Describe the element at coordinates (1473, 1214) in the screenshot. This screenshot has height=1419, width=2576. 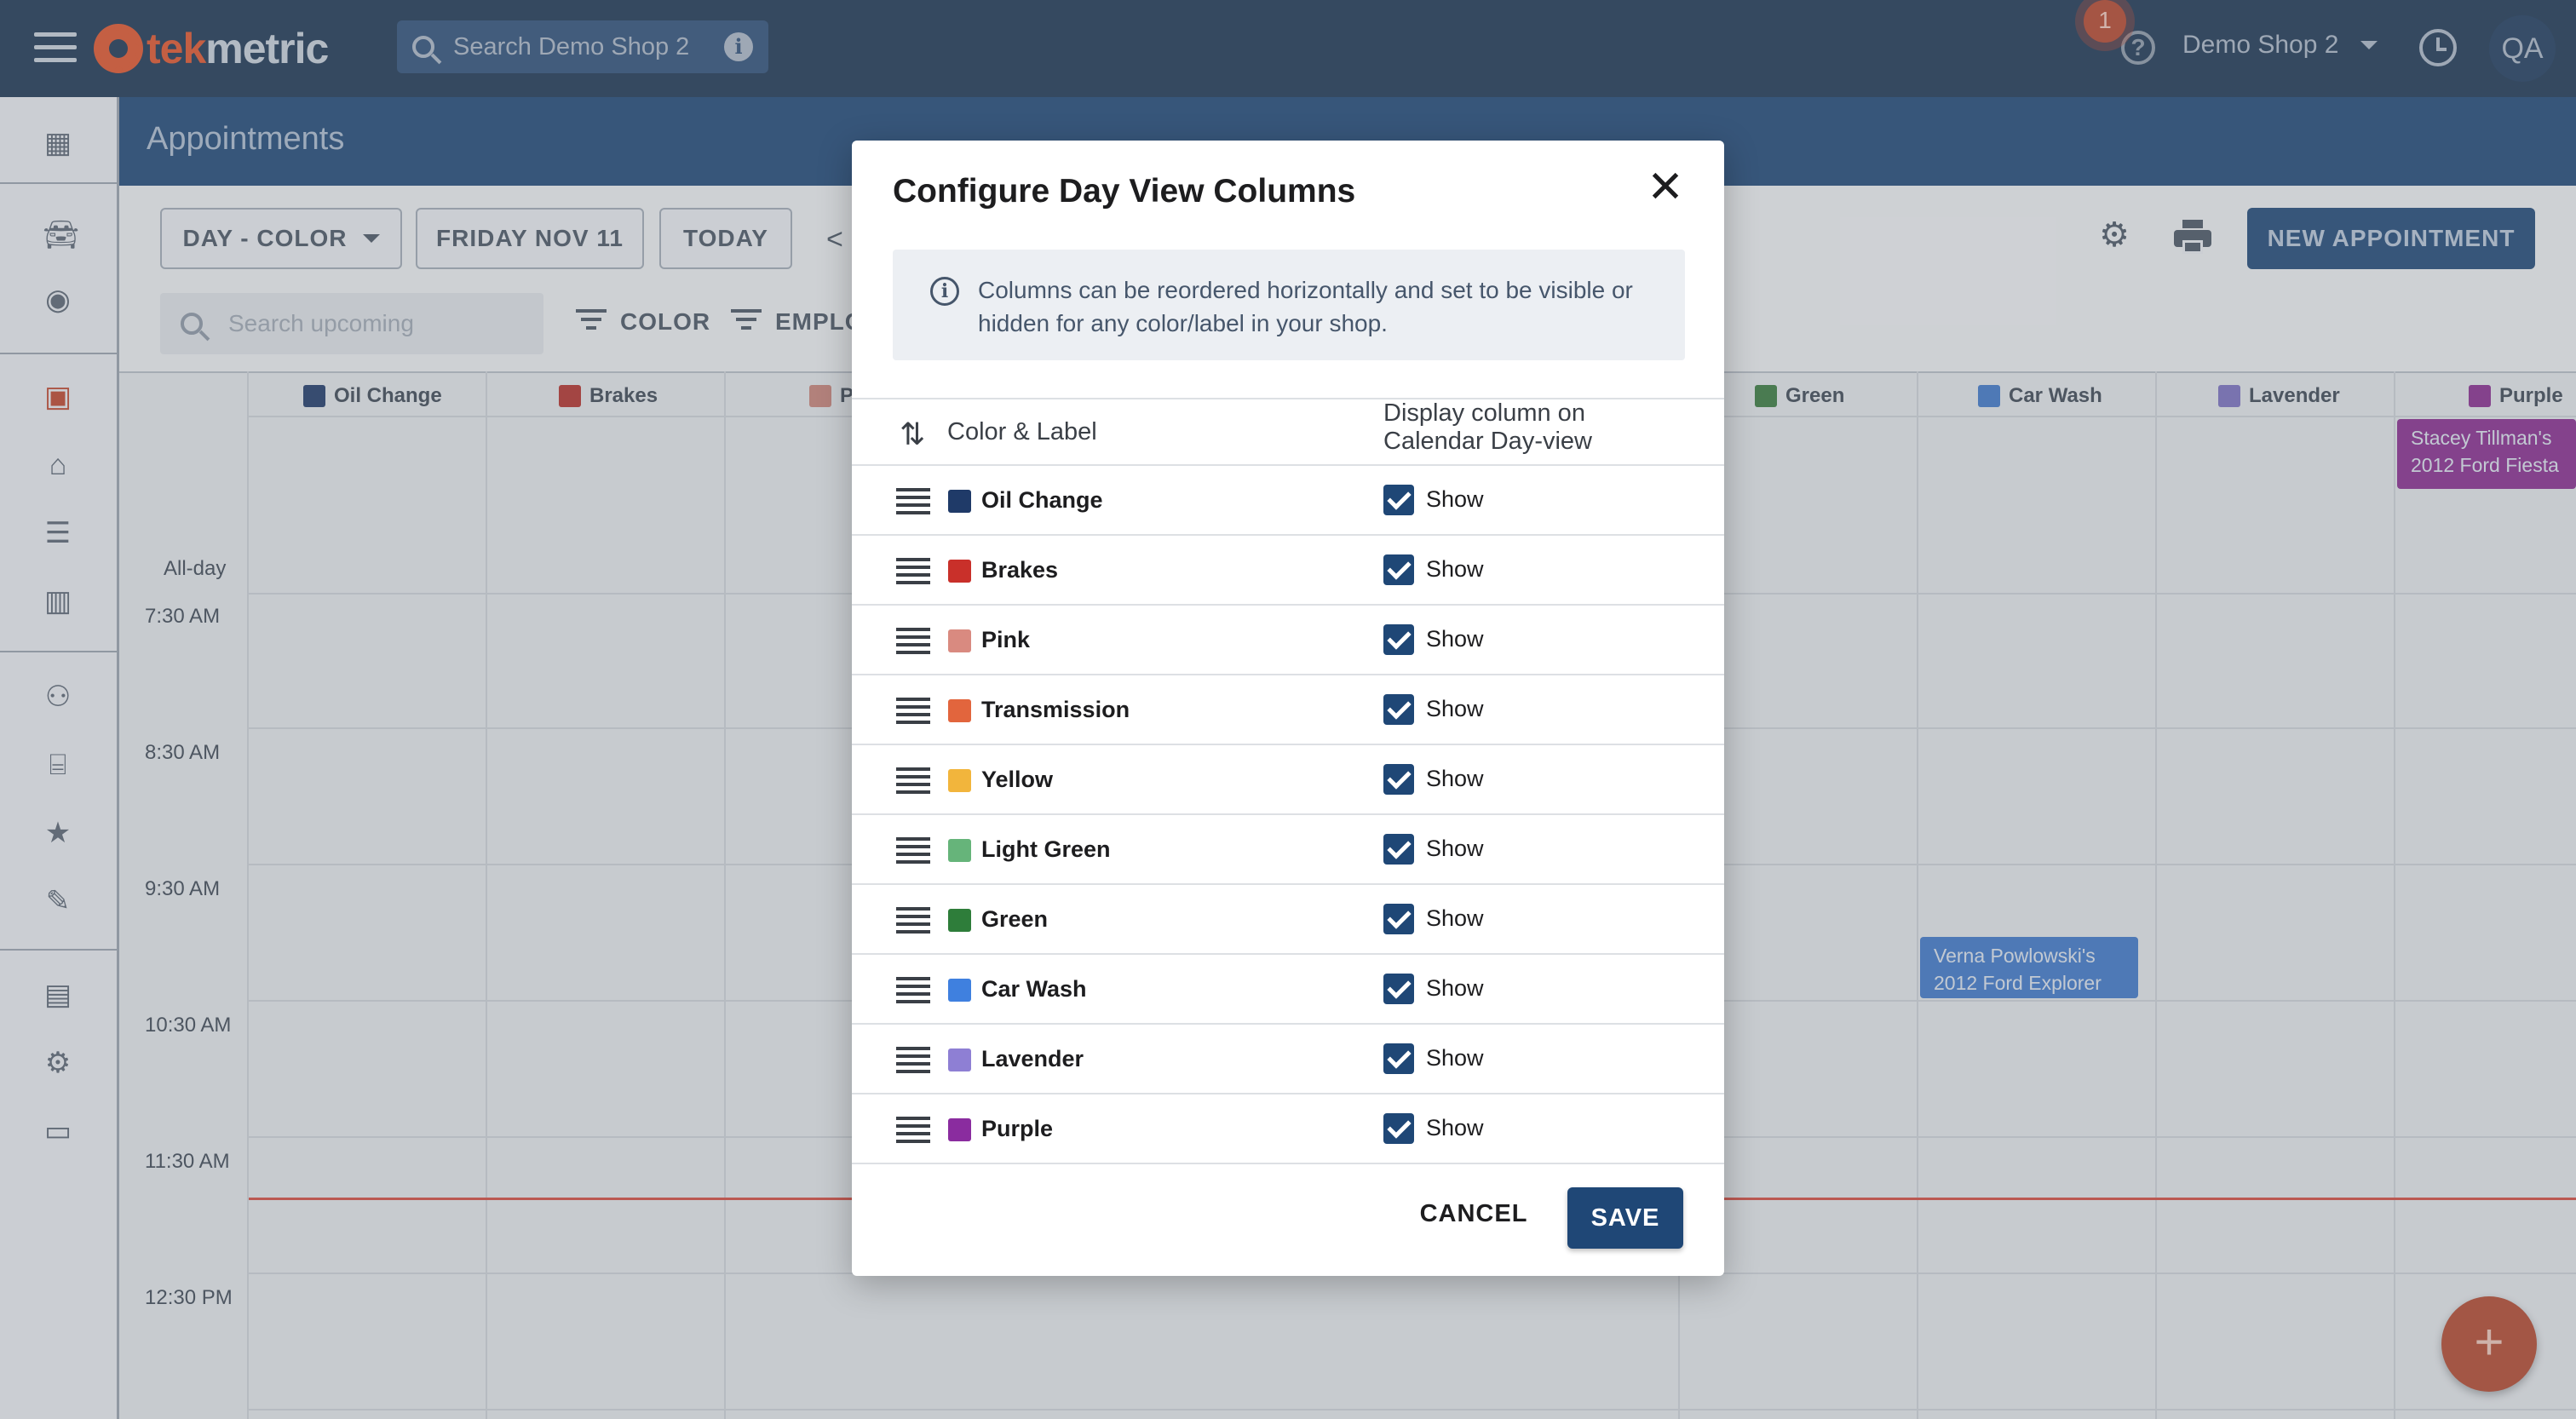
I see `cancel-button: CANCEL` at that location.